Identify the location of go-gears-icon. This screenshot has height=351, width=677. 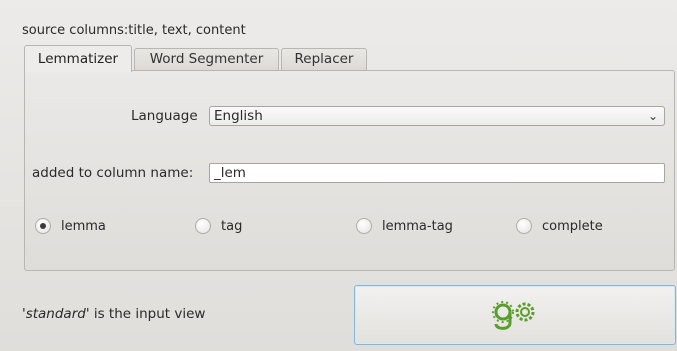
(513, 315).